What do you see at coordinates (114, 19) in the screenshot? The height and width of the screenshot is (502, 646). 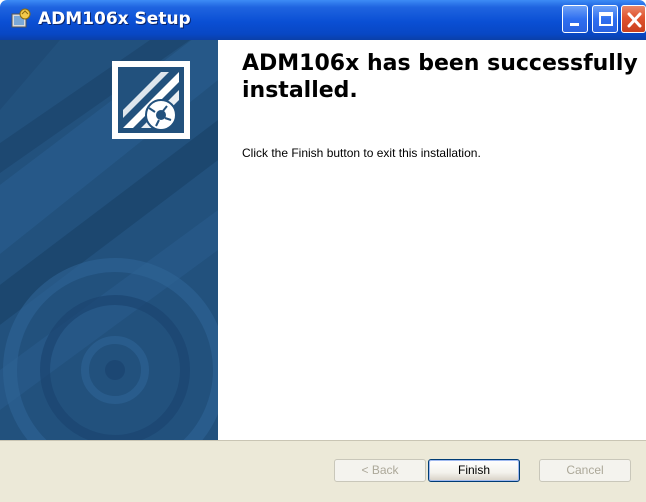 I see `window-title: ADM106x Setup` at bounding box center [114, 19].